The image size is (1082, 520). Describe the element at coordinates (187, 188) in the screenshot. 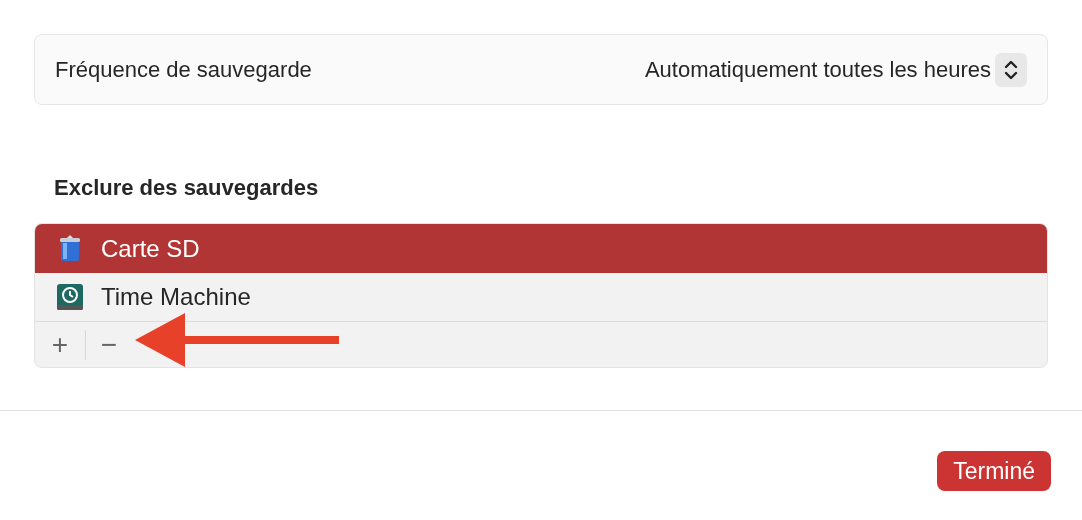

I see `section-heading: Exclure des sauvegardes` at that location.